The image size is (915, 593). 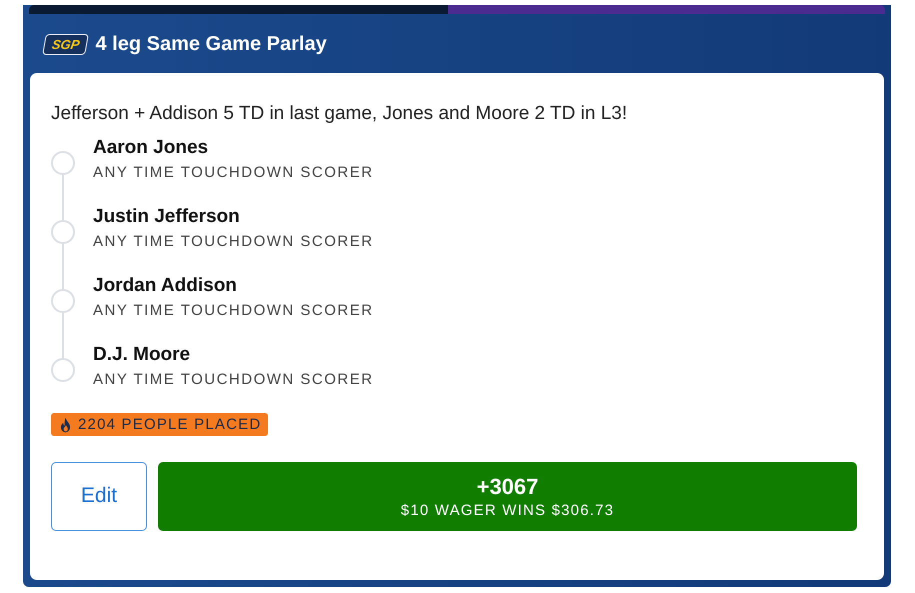 What do you see at coordinates (165, 286) in the screenshot?
I see `player-name: Jordan Addison` at bounding box center [165, 286].